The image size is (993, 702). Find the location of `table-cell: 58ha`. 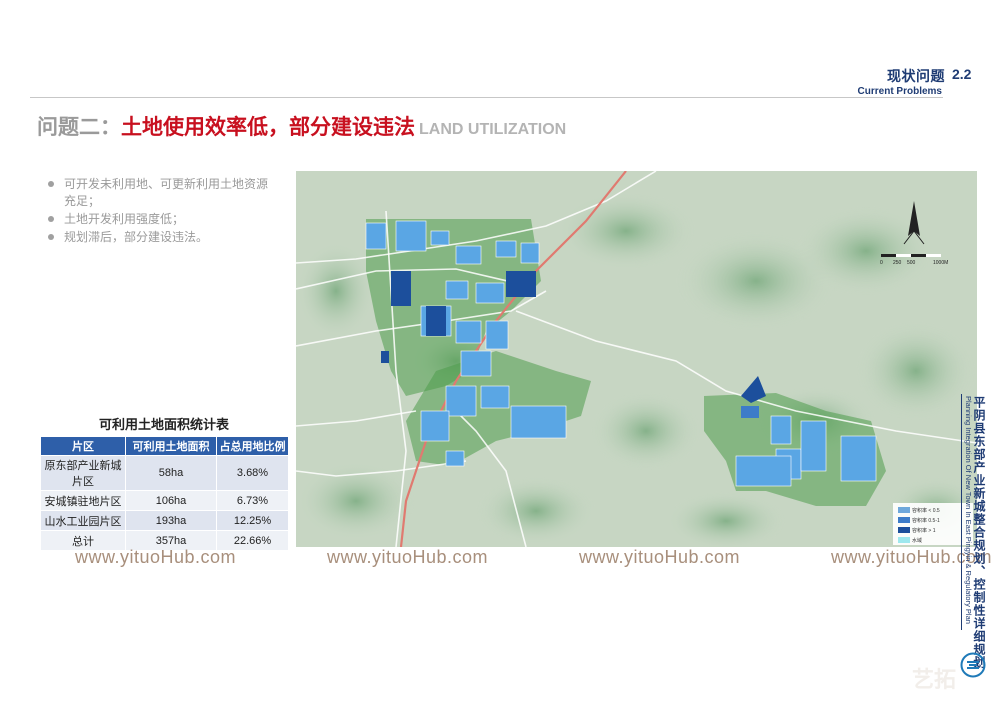

table-cell: 58ha is located at coordinates (171, 473).